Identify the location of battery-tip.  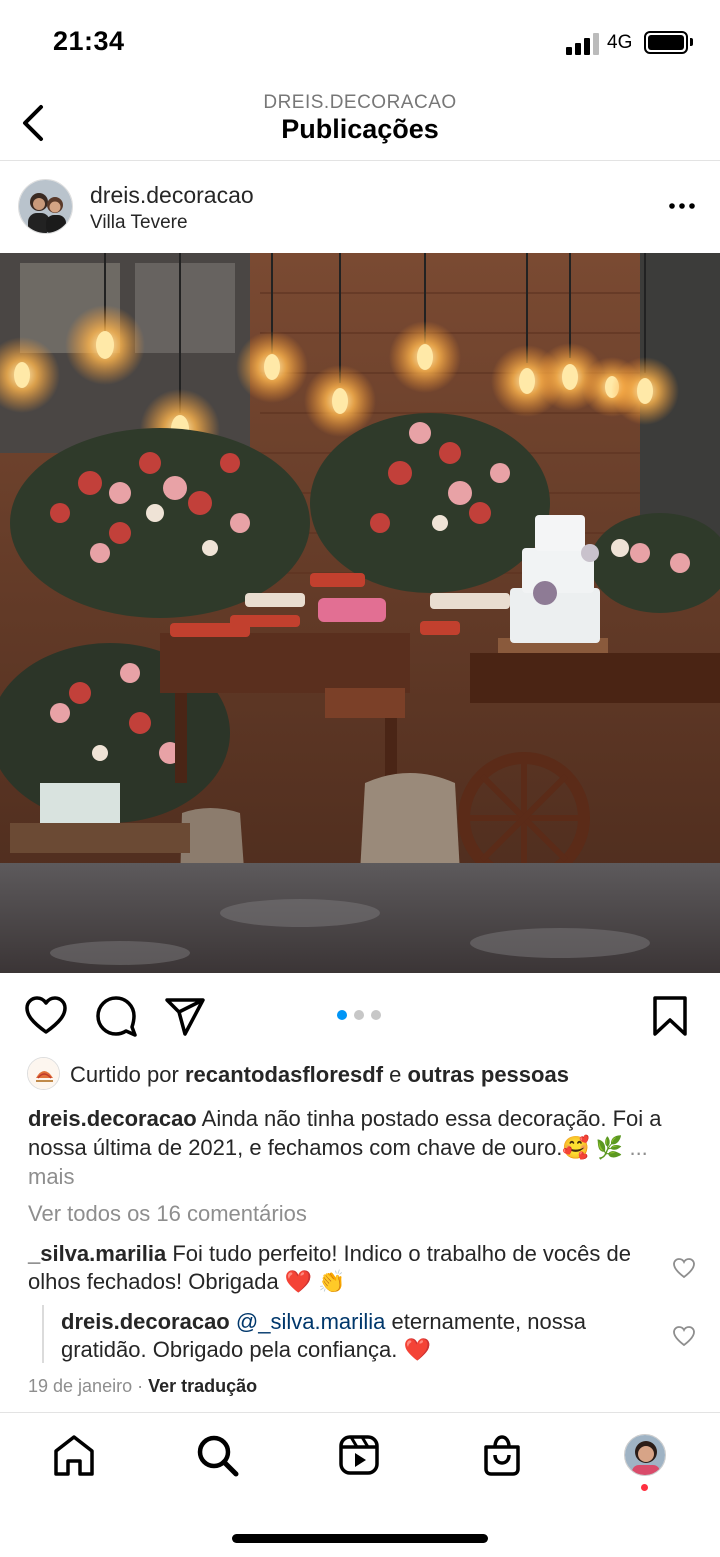
(691, 42).